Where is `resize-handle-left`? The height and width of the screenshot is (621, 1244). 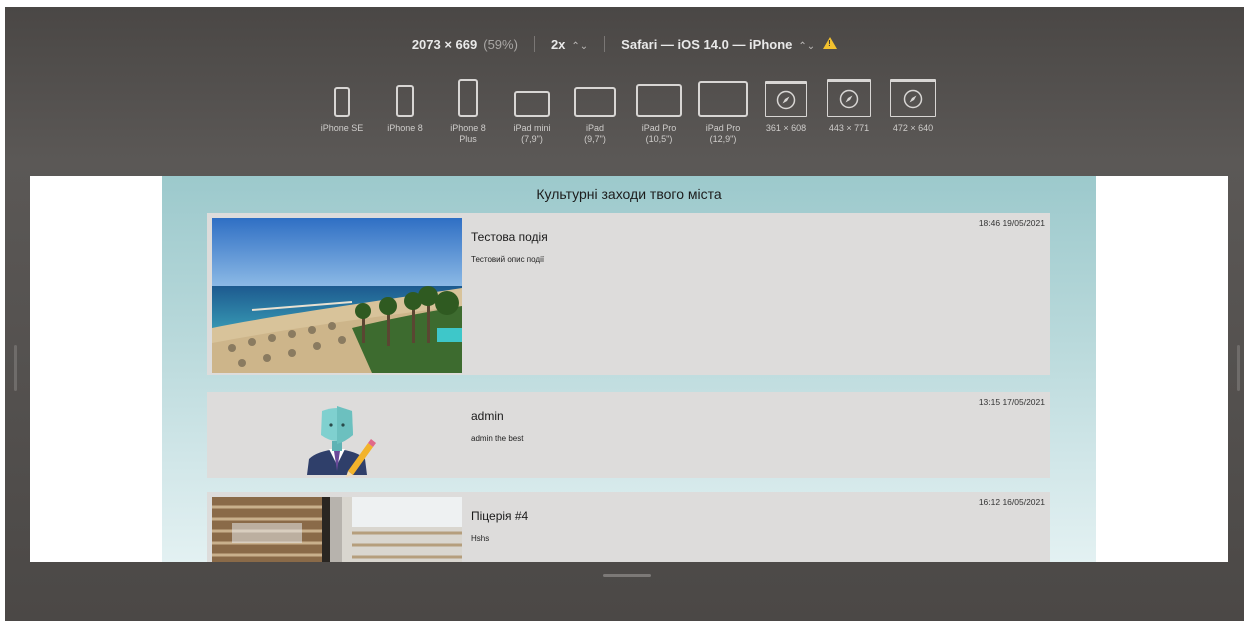 resize-handle-left is located at coordinates (15, 368).